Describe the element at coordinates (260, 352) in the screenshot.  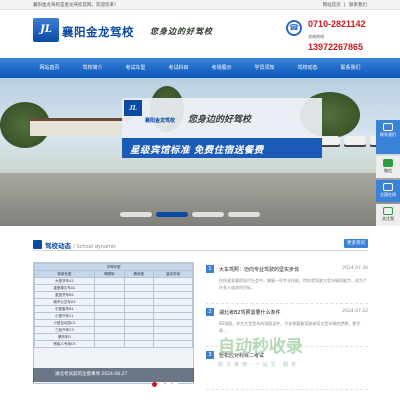
I see `watermark: 自动秒收录 软文推荐·一站式·服务` at that location.